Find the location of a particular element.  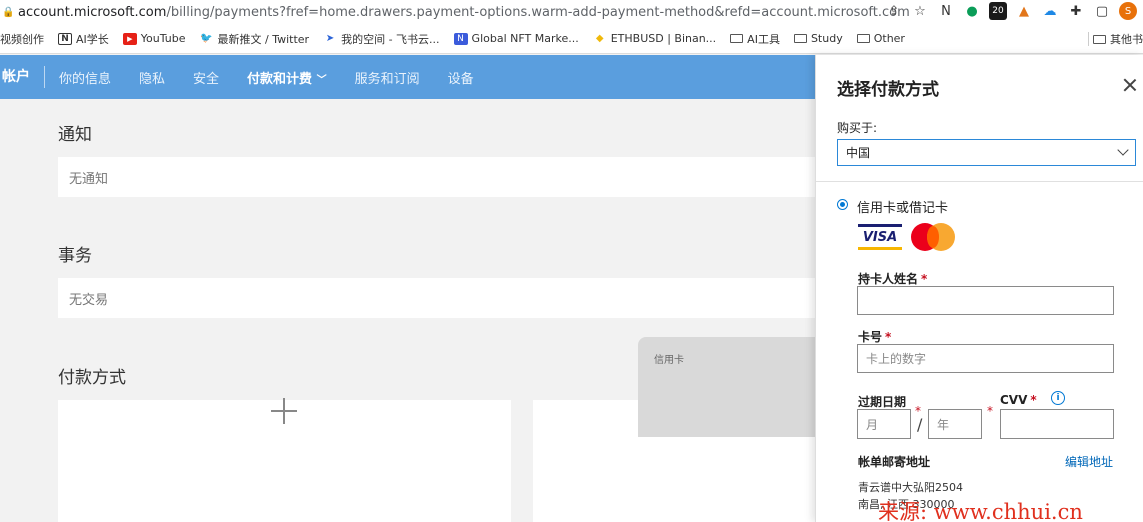

plus-icon is located at coordinates (284, 411).